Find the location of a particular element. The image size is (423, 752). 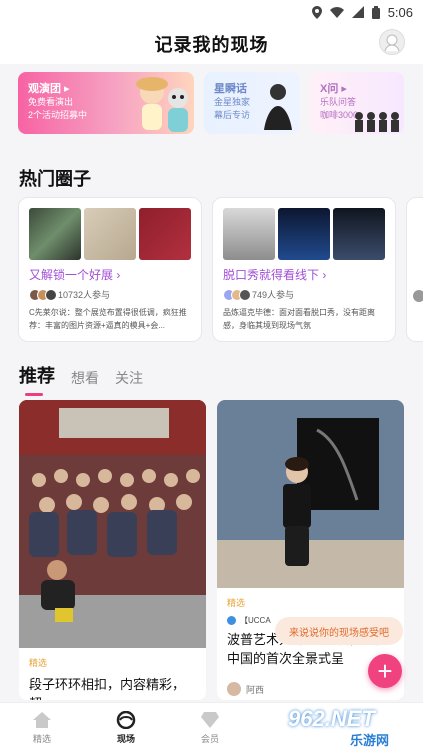

author-avatar is located at coordinates (234, 689).